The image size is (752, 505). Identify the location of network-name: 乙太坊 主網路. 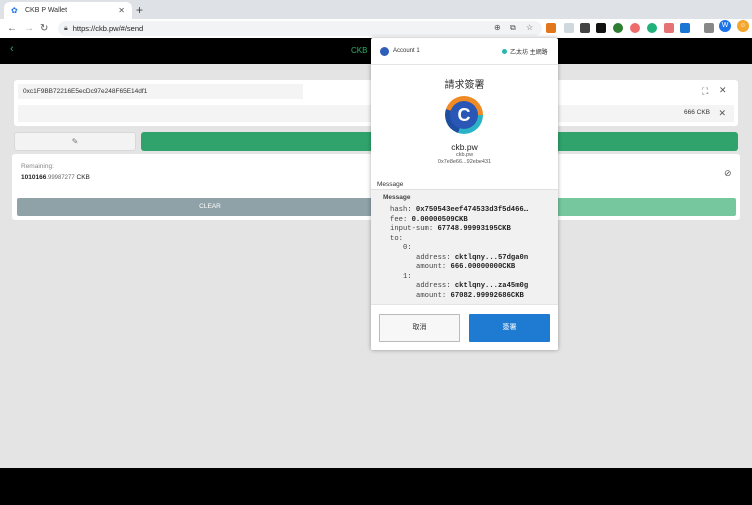
(529, 53).